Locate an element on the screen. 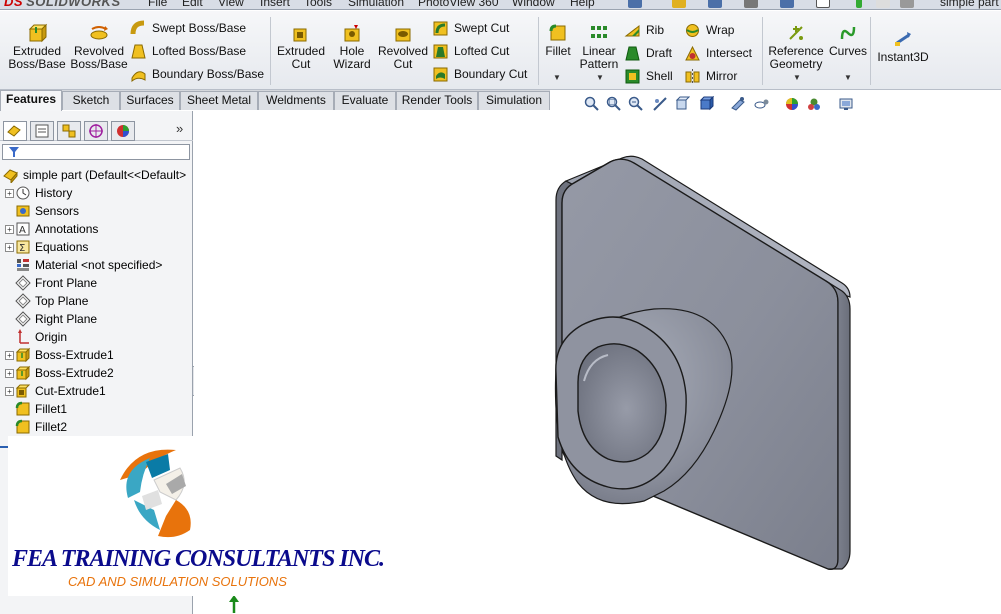 Image resolution: width=1001 pixels, height=614 pixels. options-icon is located at coordinates (907, 4).